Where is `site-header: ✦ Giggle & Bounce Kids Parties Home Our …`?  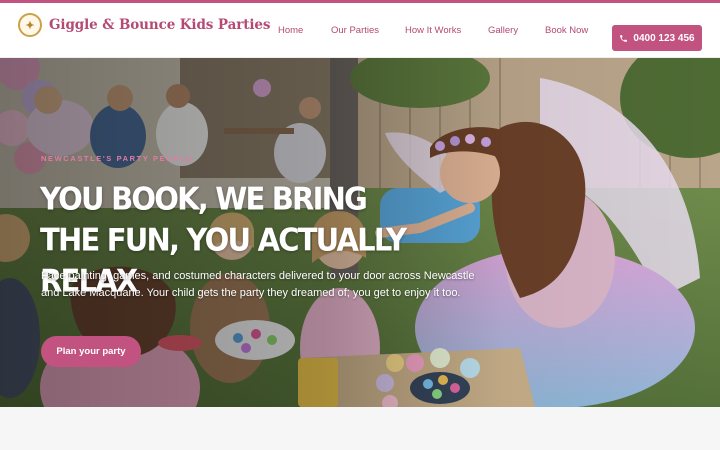
site-header: ✦ Giggle & Bounce Kids Parties Home Our … is located at coordinates (360, 30).